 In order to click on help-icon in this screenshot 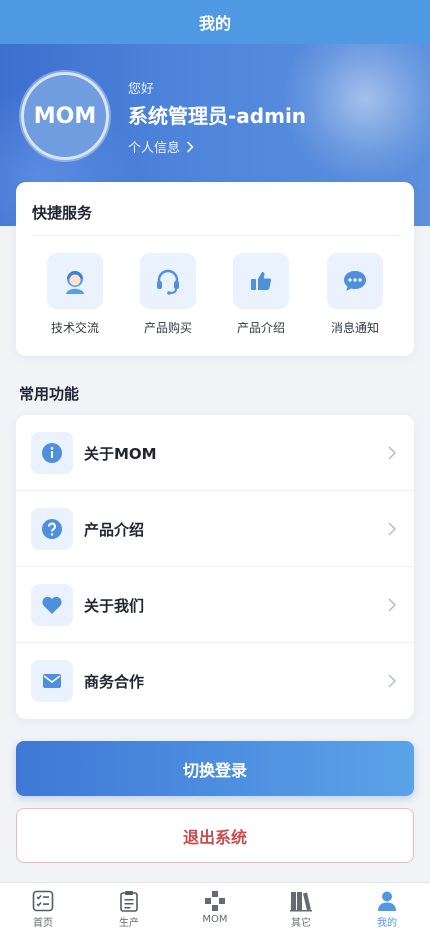, I will do `click(52, 529)`.